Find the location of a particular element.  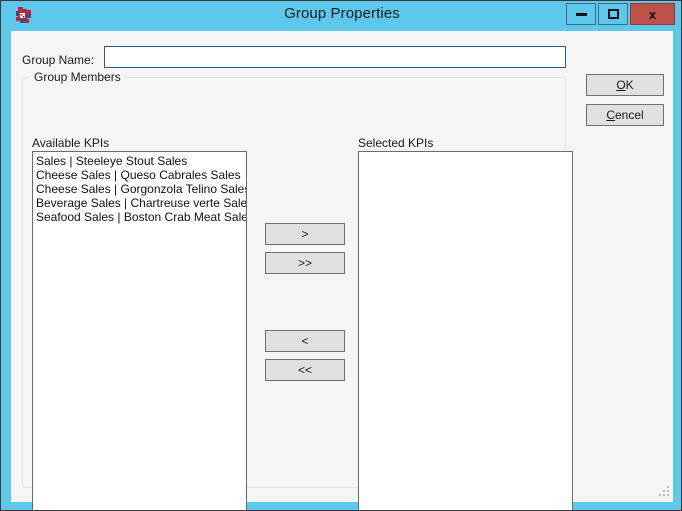

window-controls: x is located at coordinates (620, 14).